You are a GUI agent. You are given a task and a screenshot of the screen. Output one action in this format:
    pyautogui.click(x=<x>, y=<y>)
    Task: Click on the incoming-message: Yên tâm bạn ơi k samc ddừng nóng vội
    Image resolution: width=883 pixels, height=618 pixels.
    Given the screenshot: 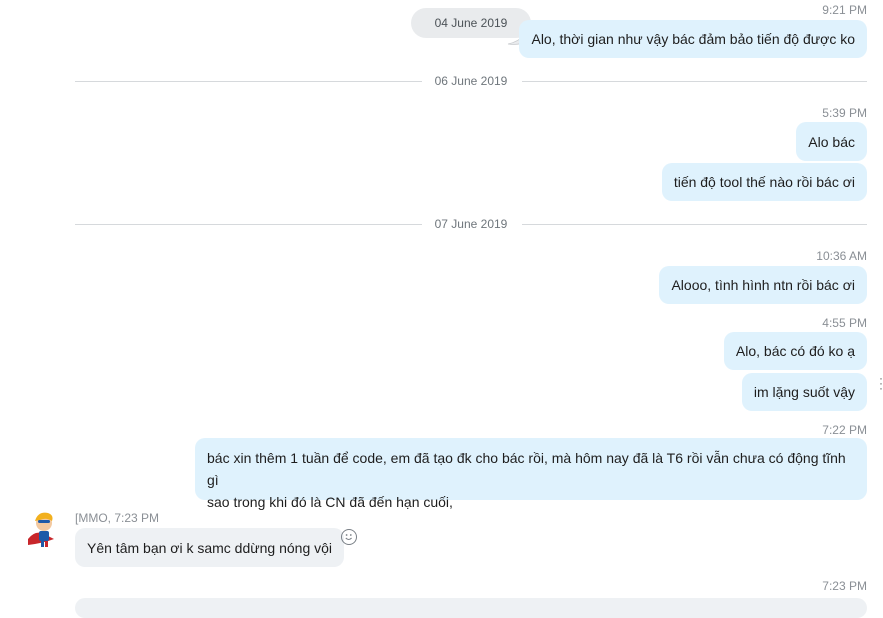 What is the action you would take?
    pyautogui.click(x=210, y=547)
    